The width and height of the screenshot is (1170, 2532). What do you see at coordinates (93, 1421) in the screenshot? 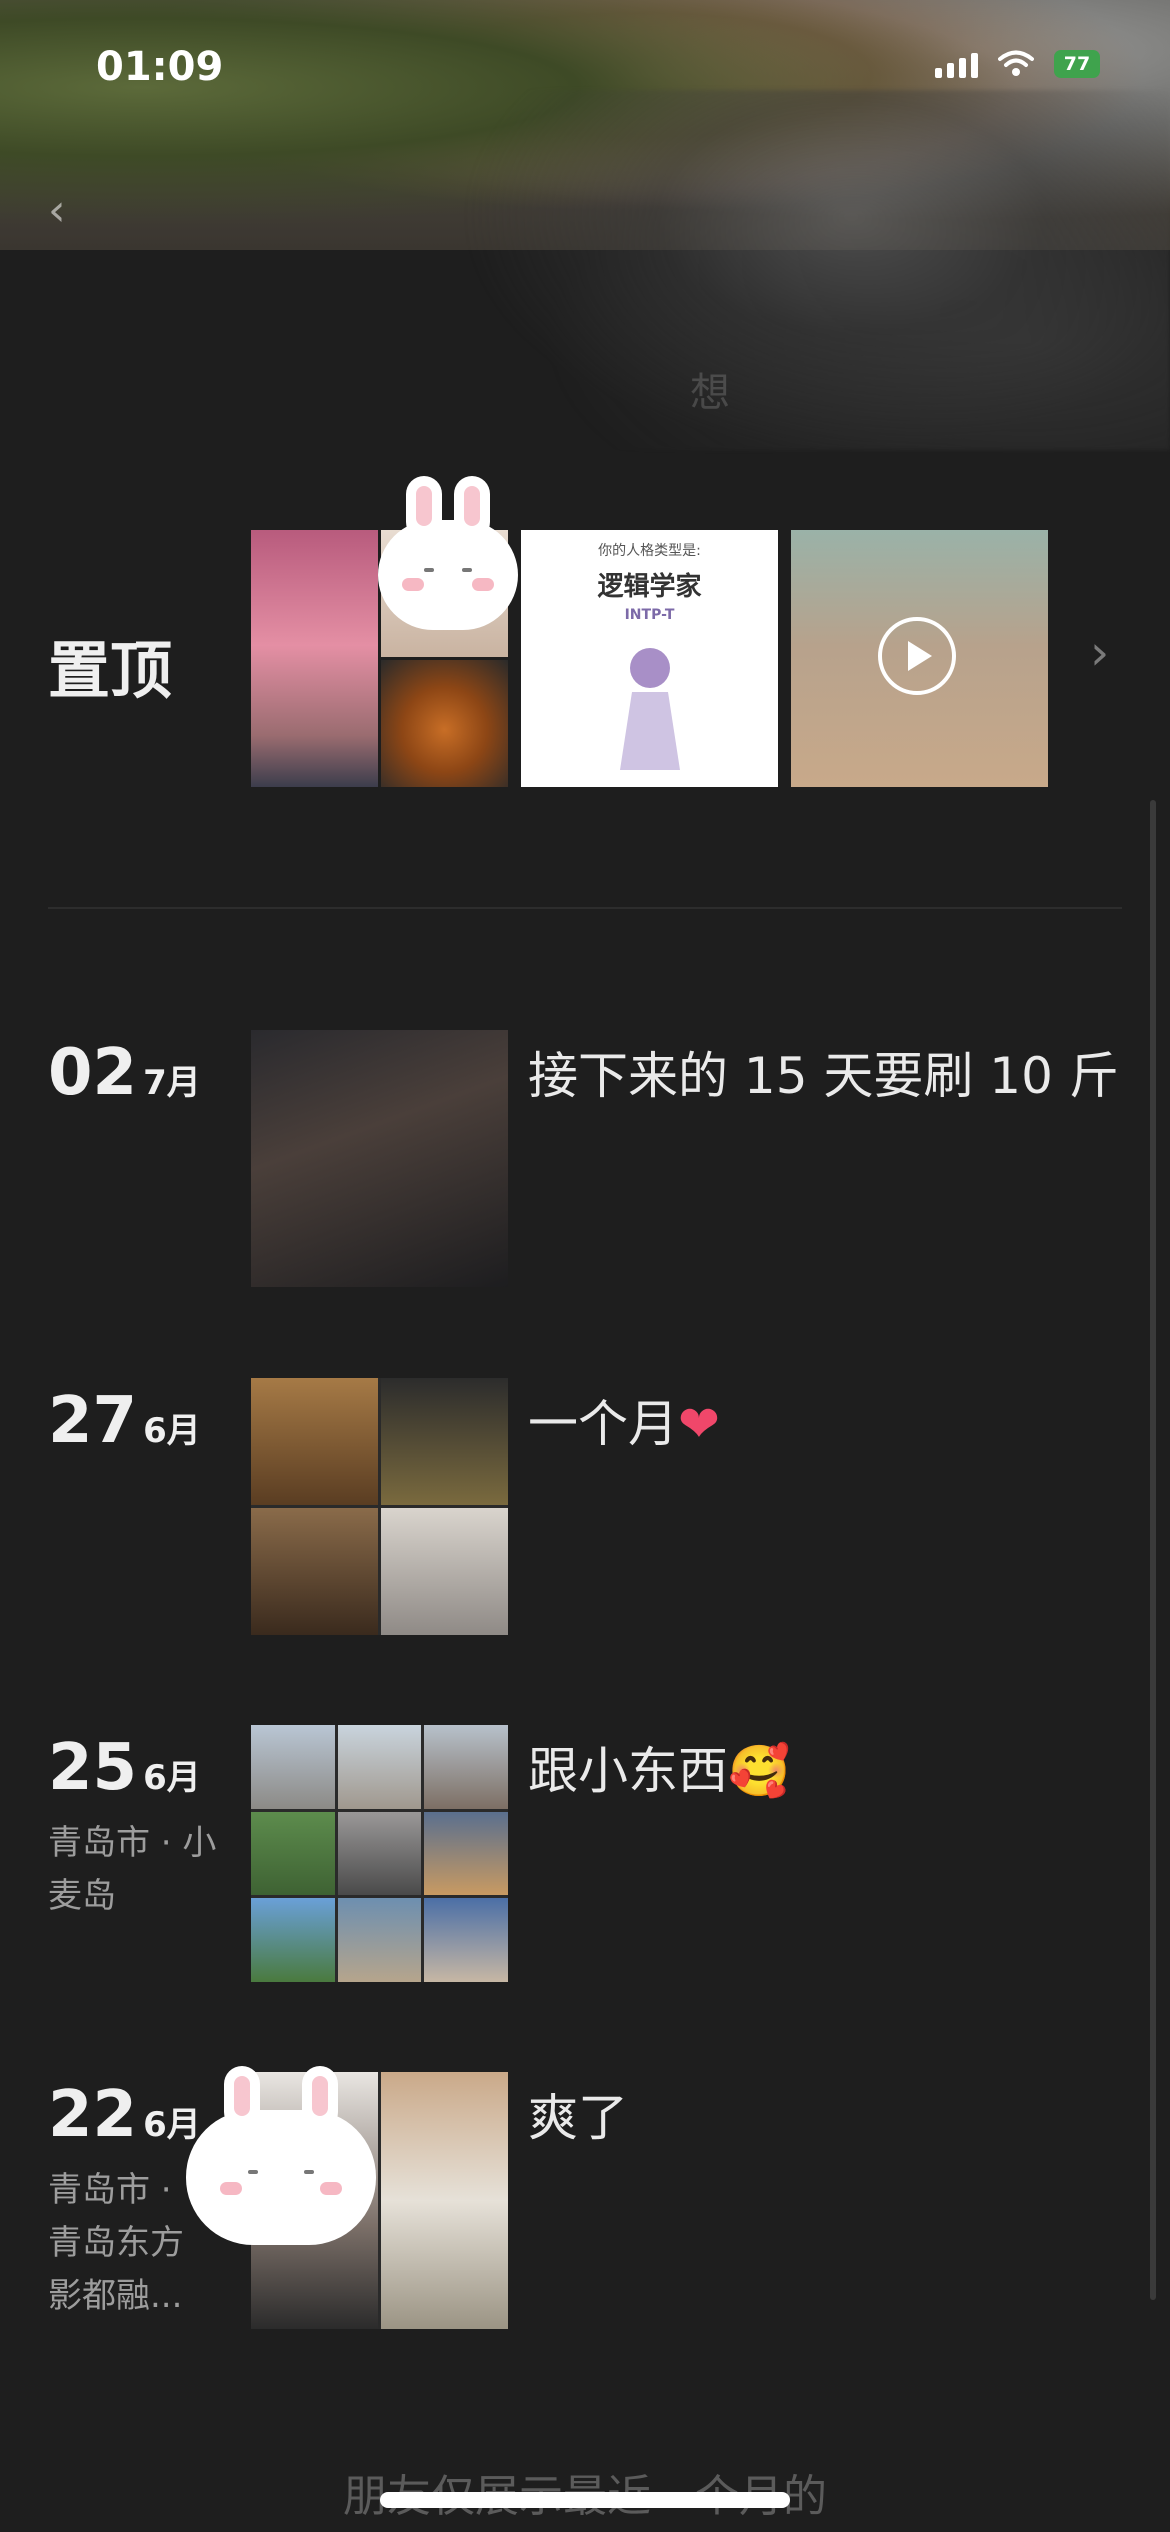
I see `post-day: 27` at bounding box center [93, 1421].